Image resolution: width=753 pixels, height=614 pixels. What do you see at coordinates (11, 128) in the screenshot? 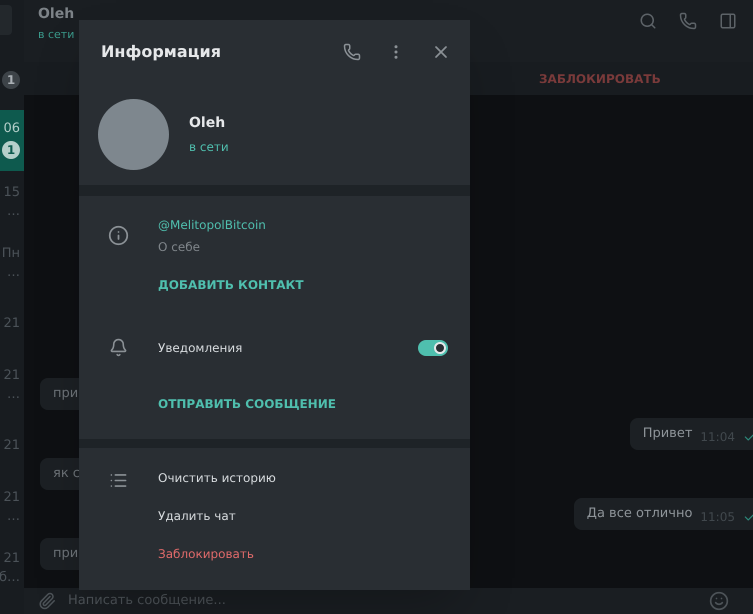
I see `chat-time: 06` at bounding box center [11, 128].